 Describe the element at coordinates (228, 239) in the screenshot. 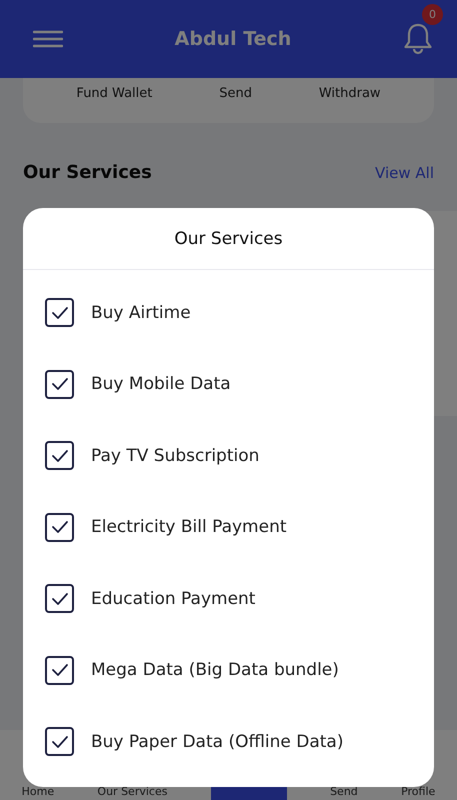

I see `dialog-title: Our Services` at that location.